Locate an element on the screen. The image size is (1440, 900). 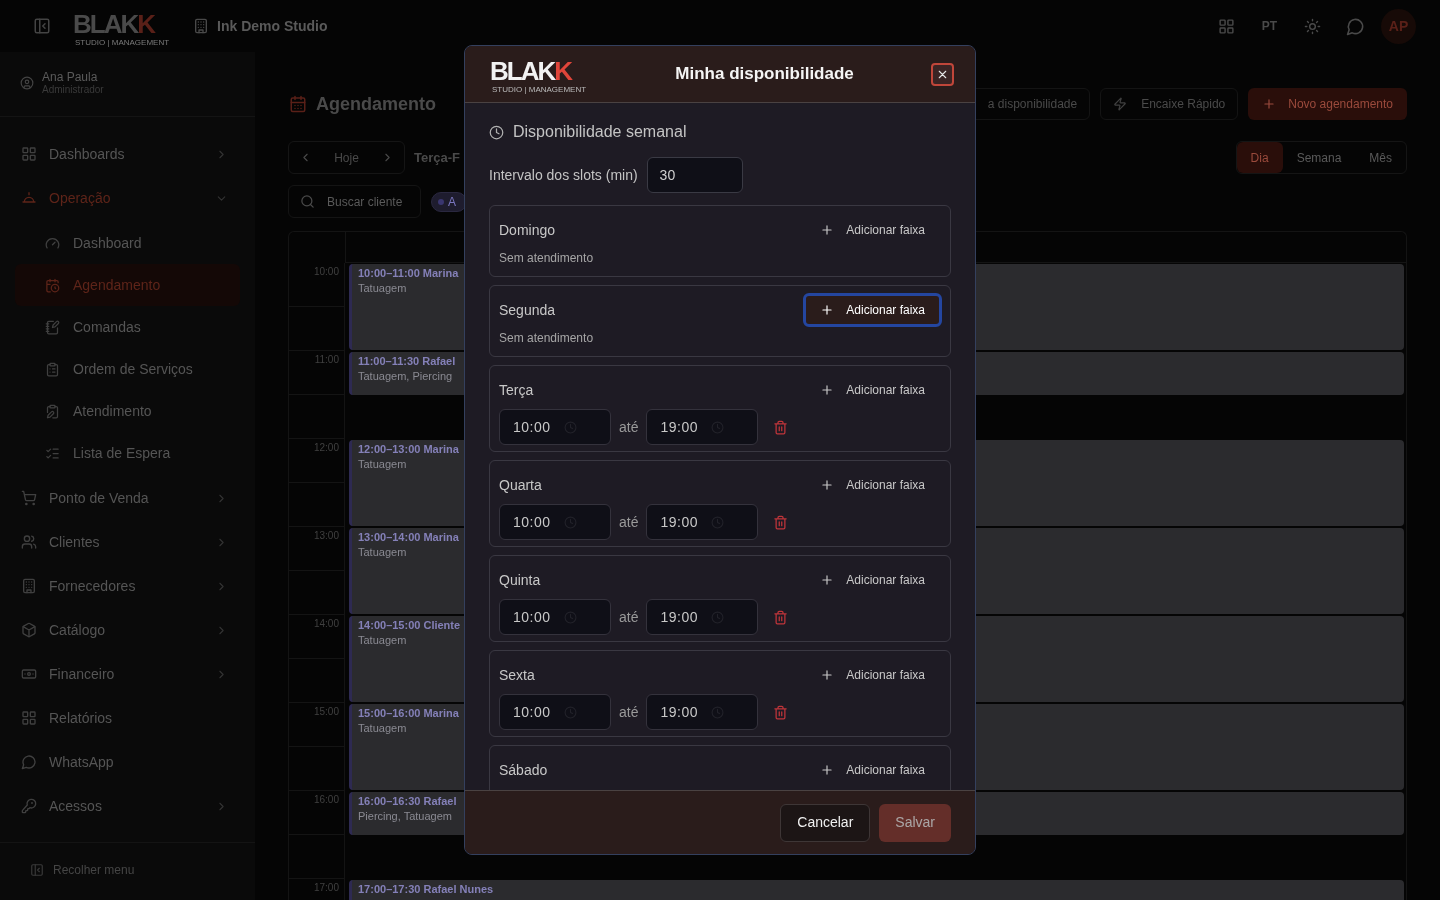
day-name: Quarta is located at coordinates (521, 485).